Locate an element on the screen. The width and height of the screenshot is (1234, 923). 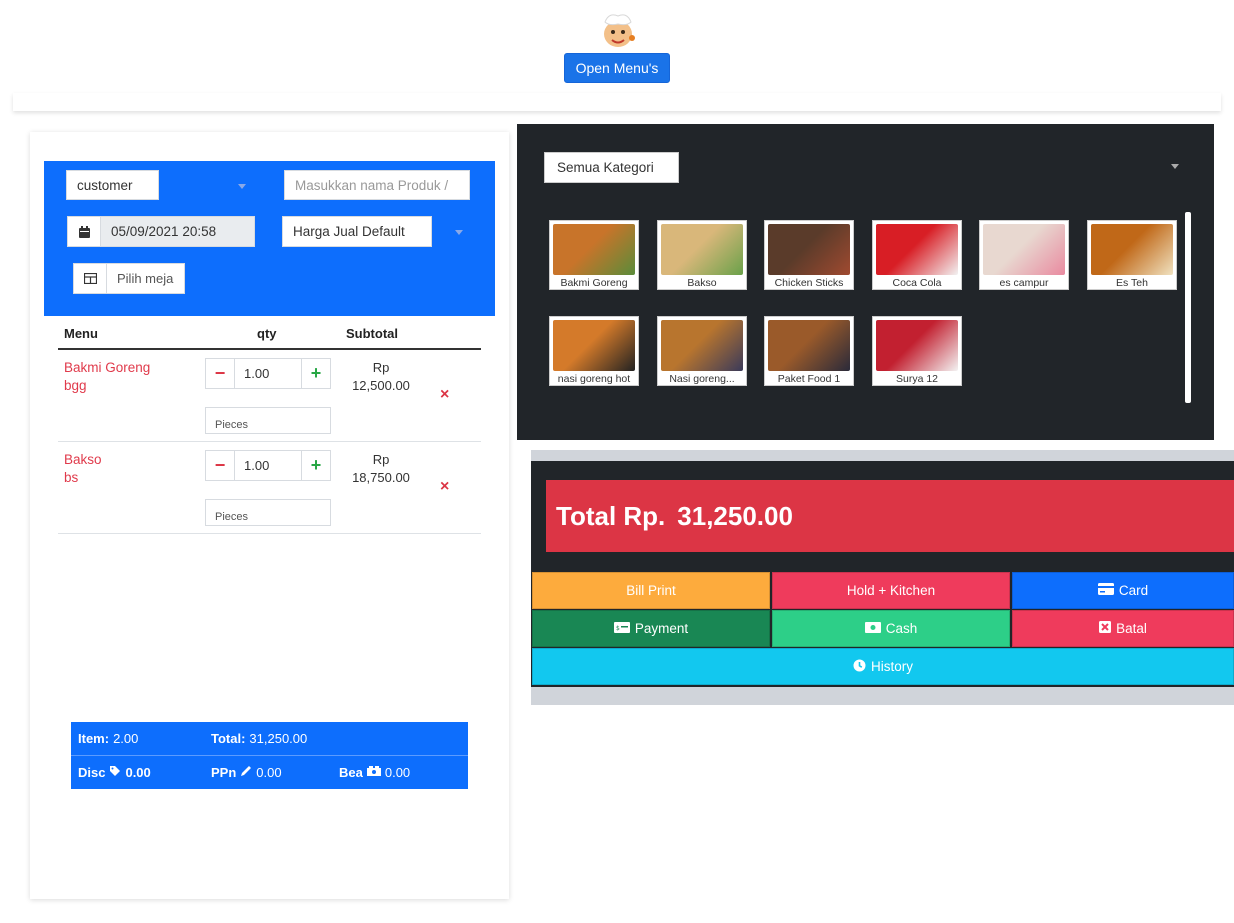
payment-label: Payment is located at coordinates (661, 628).